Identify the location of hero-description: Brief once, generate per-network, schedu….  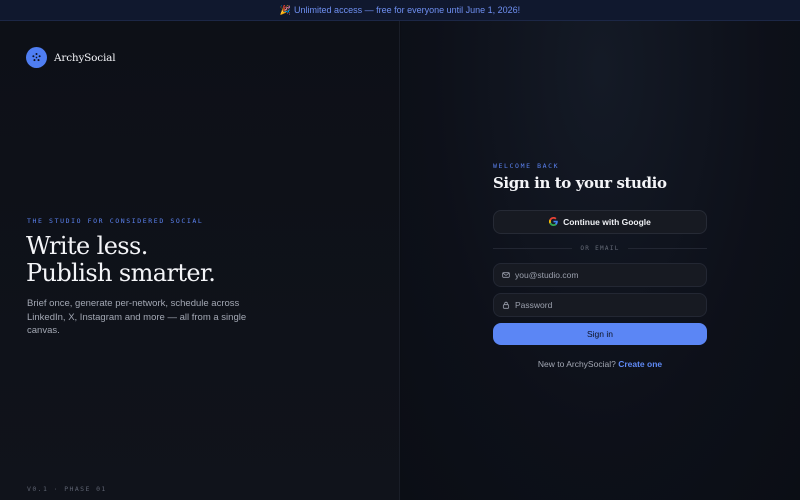
(137, 317).